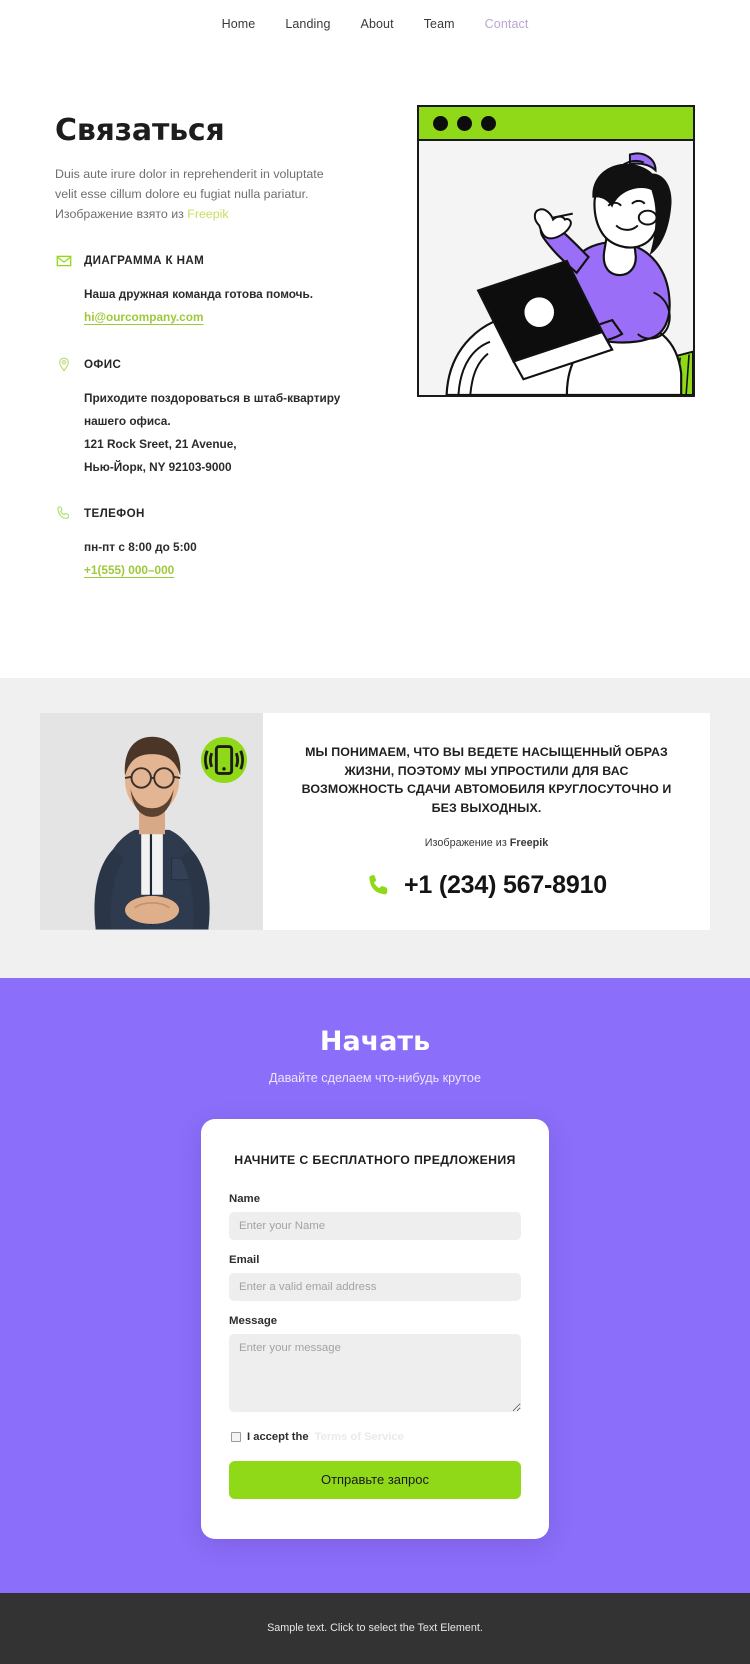 The height and width of the screenshot is (1664, 750). What do you see at coordinates (140, 130) in the screenshot?
I see `page-title: Связаться` at bounding box center [140, 130].